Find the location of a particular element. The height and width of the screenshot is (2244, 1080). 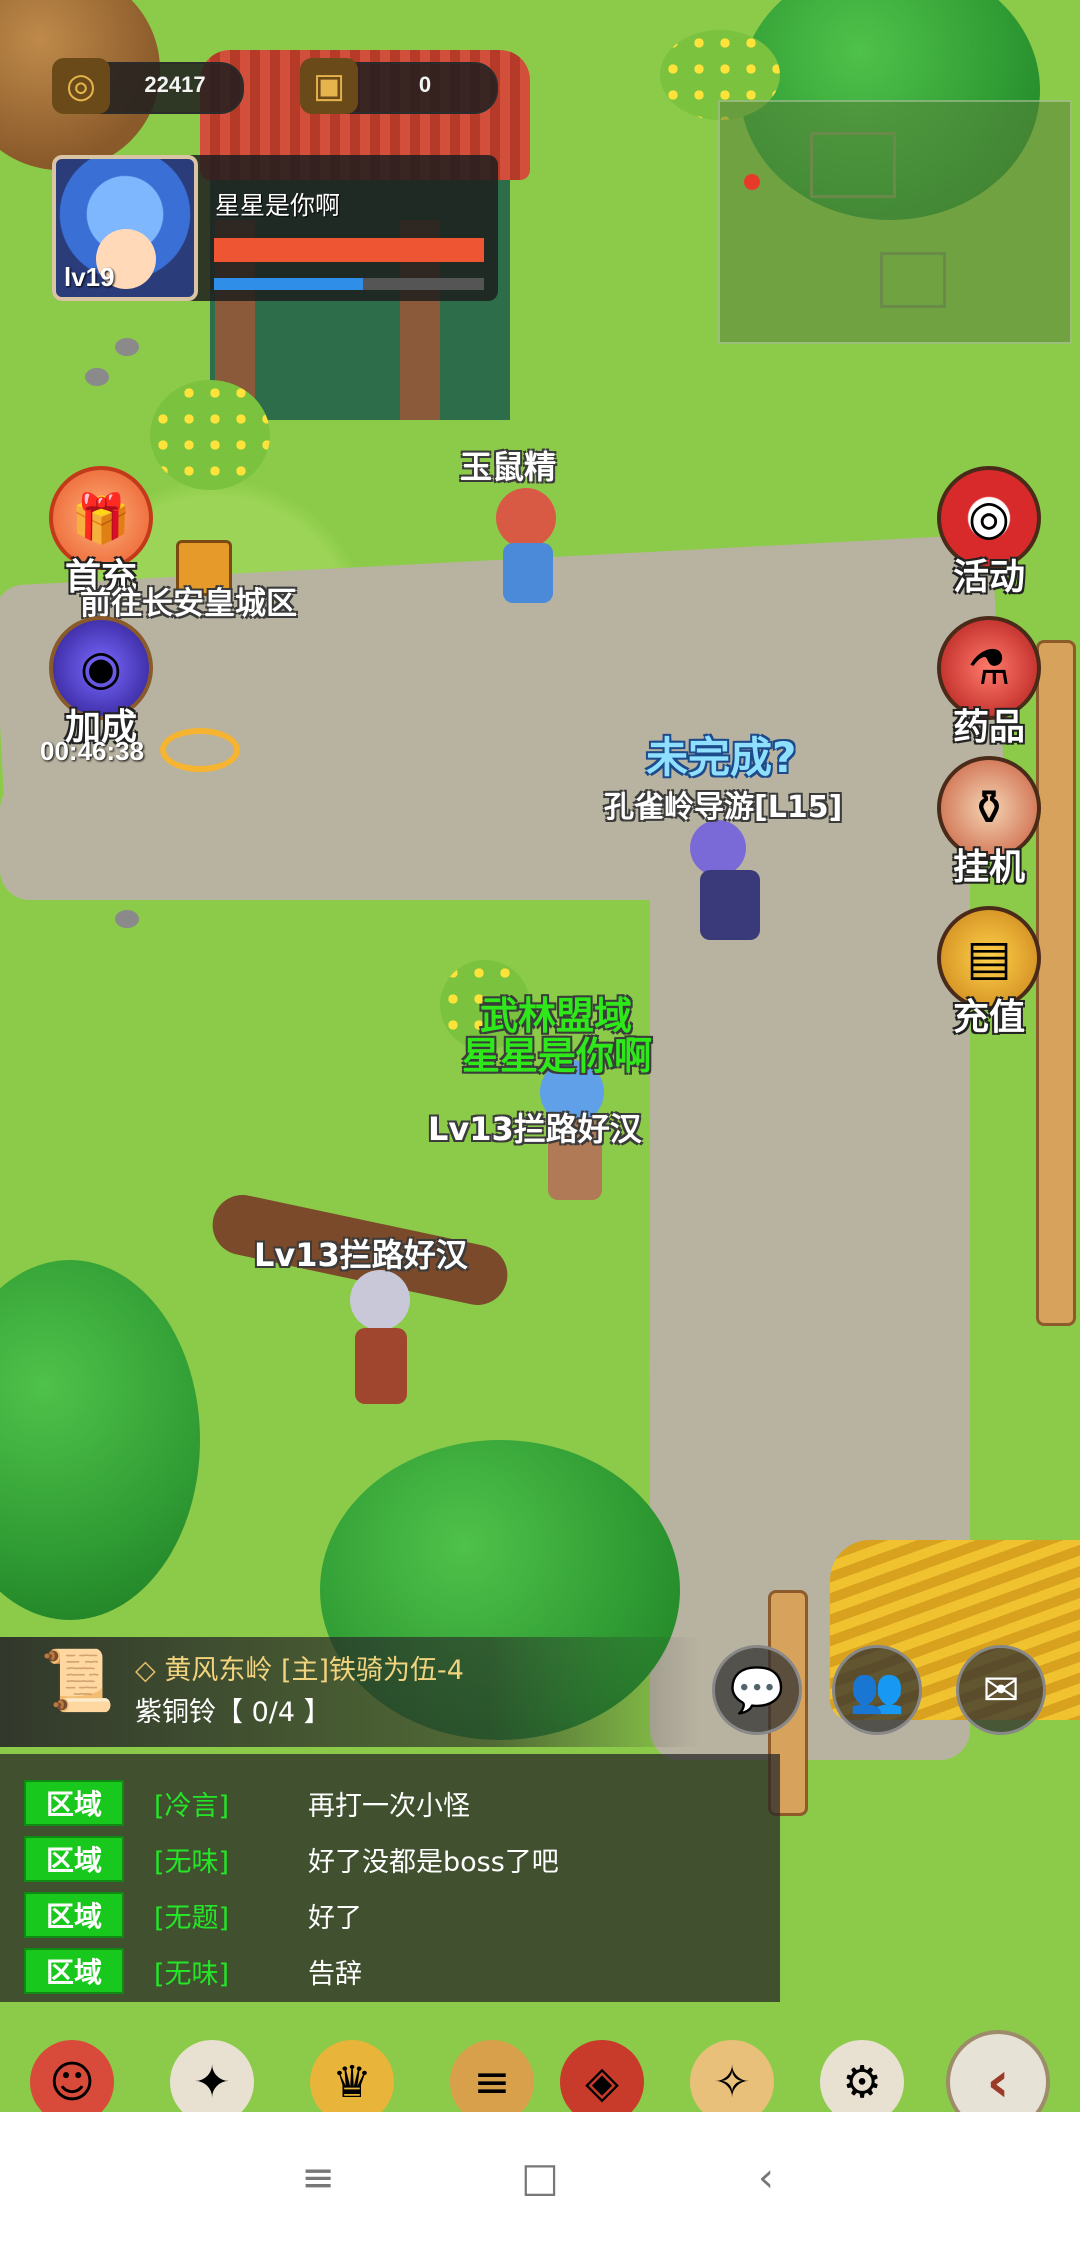

home-square-icon: □ is located at coordinates (540, 2178).